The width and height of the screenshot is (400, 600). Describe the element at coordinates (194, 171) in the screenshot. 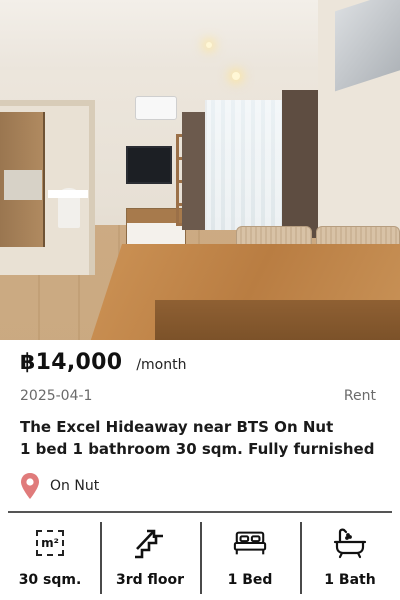

I see `photo-curtain-left` at that location.